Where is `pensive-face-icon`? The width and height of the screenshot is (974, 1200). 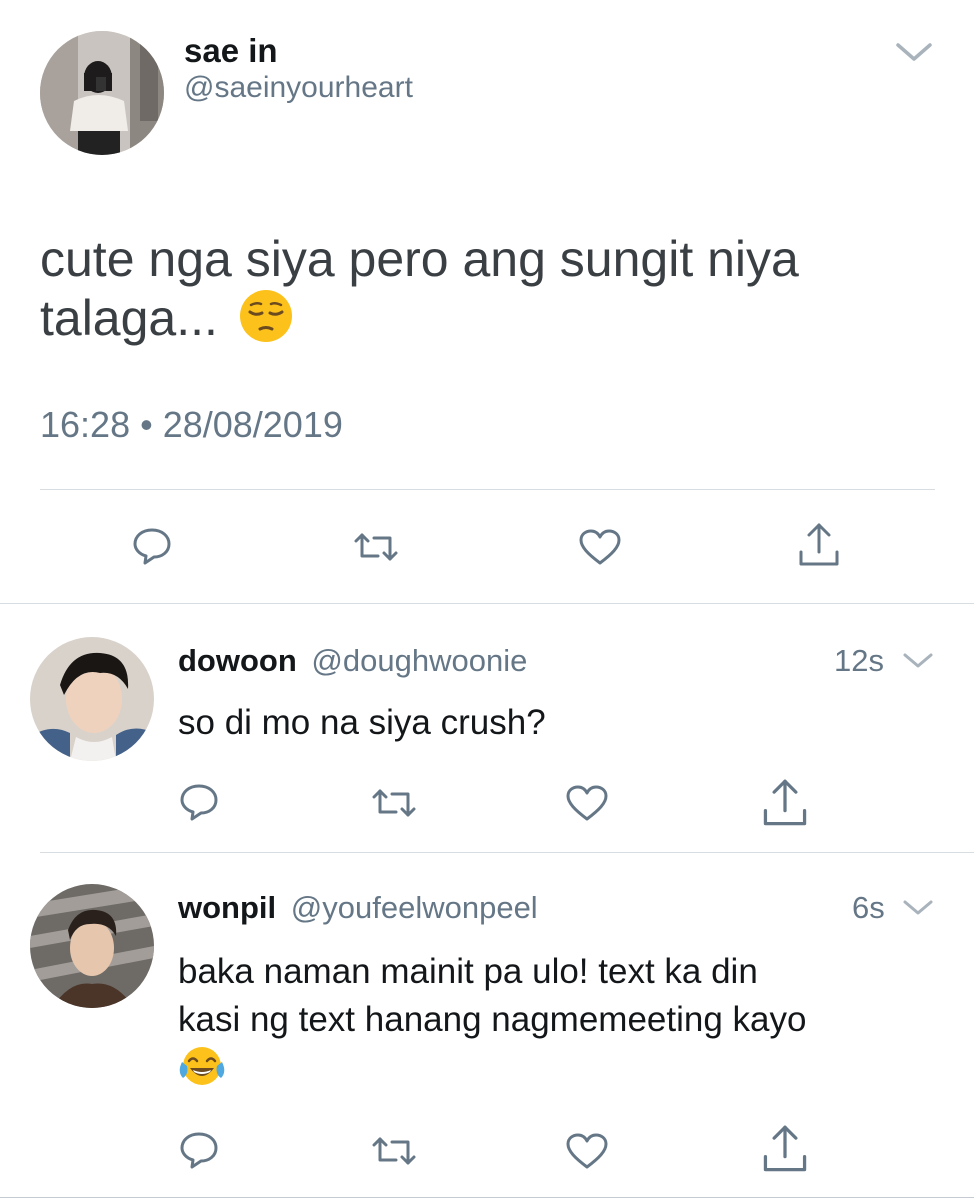
pensive-face-icon is located at coordinates (266, 322).